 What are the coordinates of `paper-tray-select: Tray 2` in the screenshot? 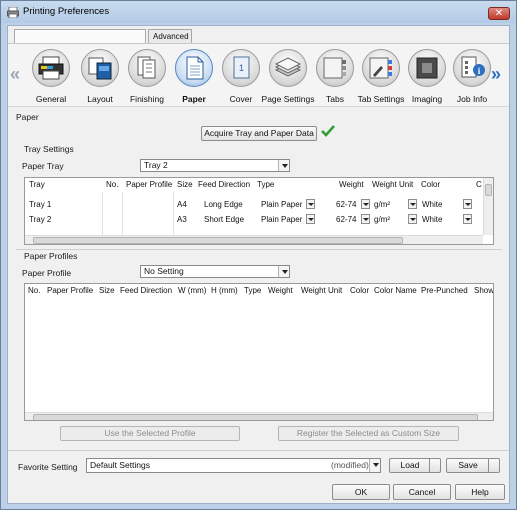 It's located at (215, 165).